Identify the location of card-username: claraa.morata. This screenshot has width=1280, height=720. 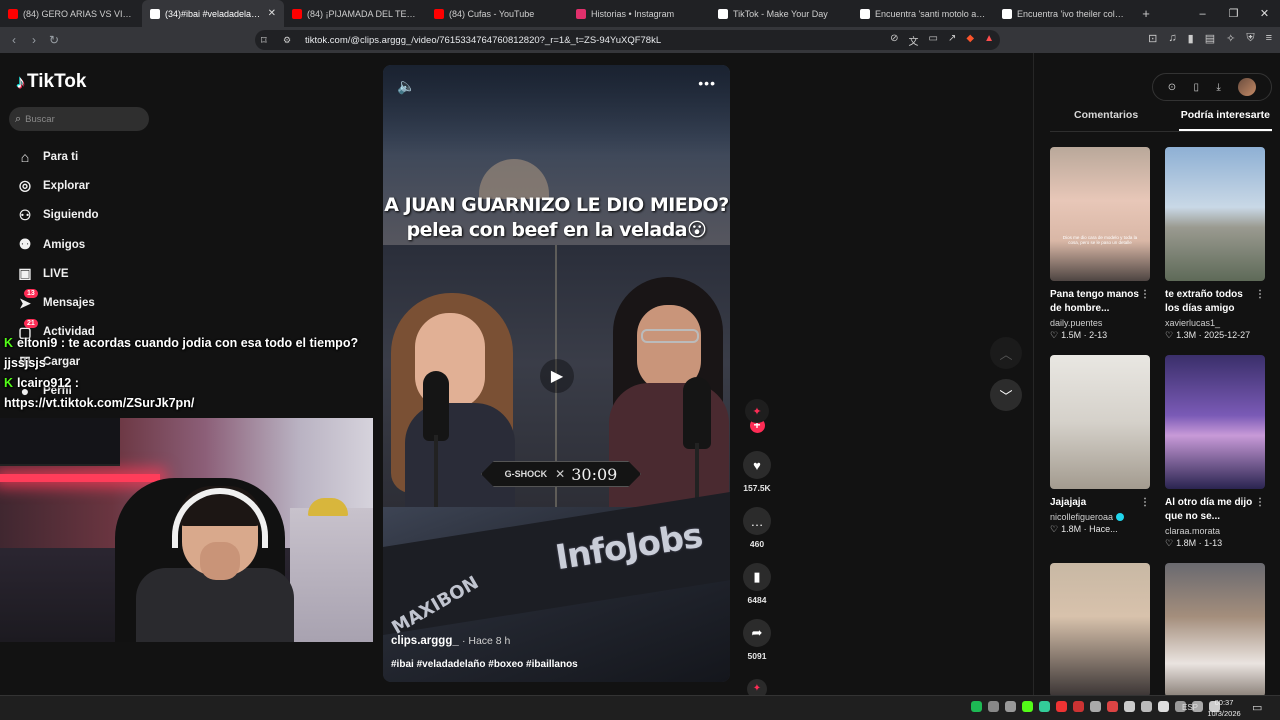
(1215, 531).